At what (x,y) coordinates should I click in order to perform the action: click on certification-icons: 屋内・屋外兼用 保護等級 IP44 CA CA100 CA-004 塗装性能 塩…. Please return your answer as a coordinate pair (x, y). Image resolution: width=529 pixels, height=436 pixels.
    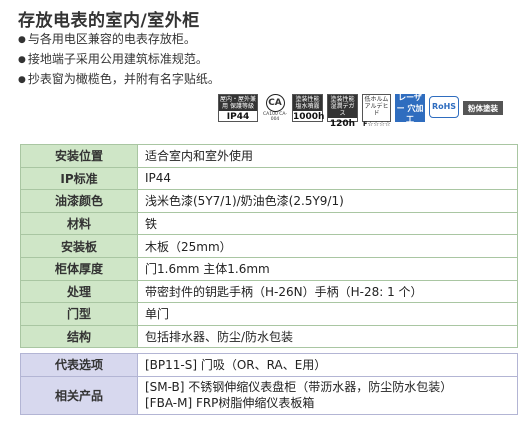
    Looking at the image, I should click on (360, 110).